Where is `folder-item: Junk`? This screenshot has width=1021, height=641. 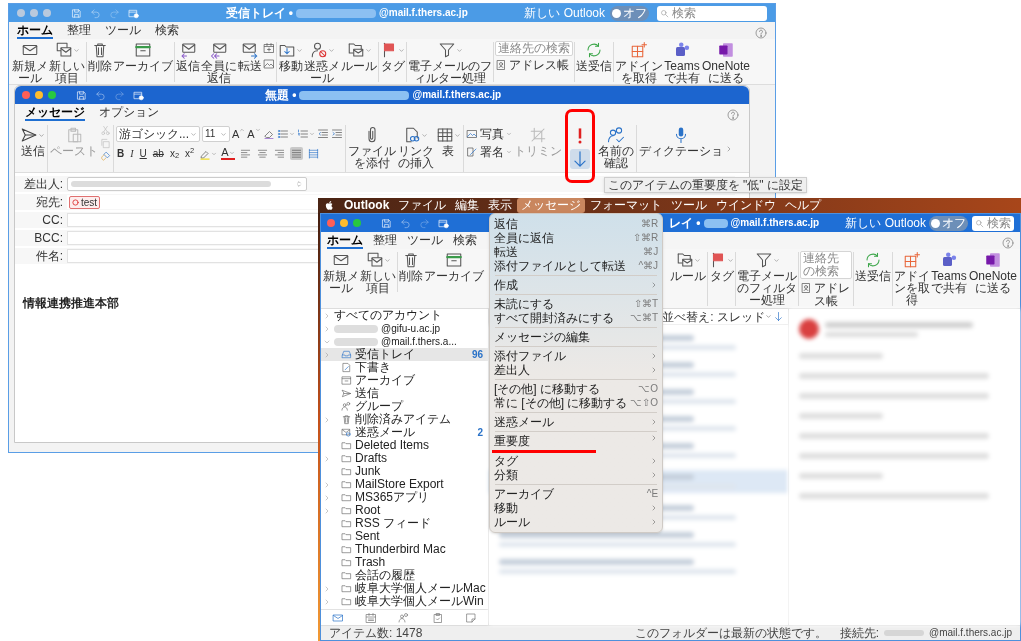
folder-item: Junk is located at coordinates (404, 471).